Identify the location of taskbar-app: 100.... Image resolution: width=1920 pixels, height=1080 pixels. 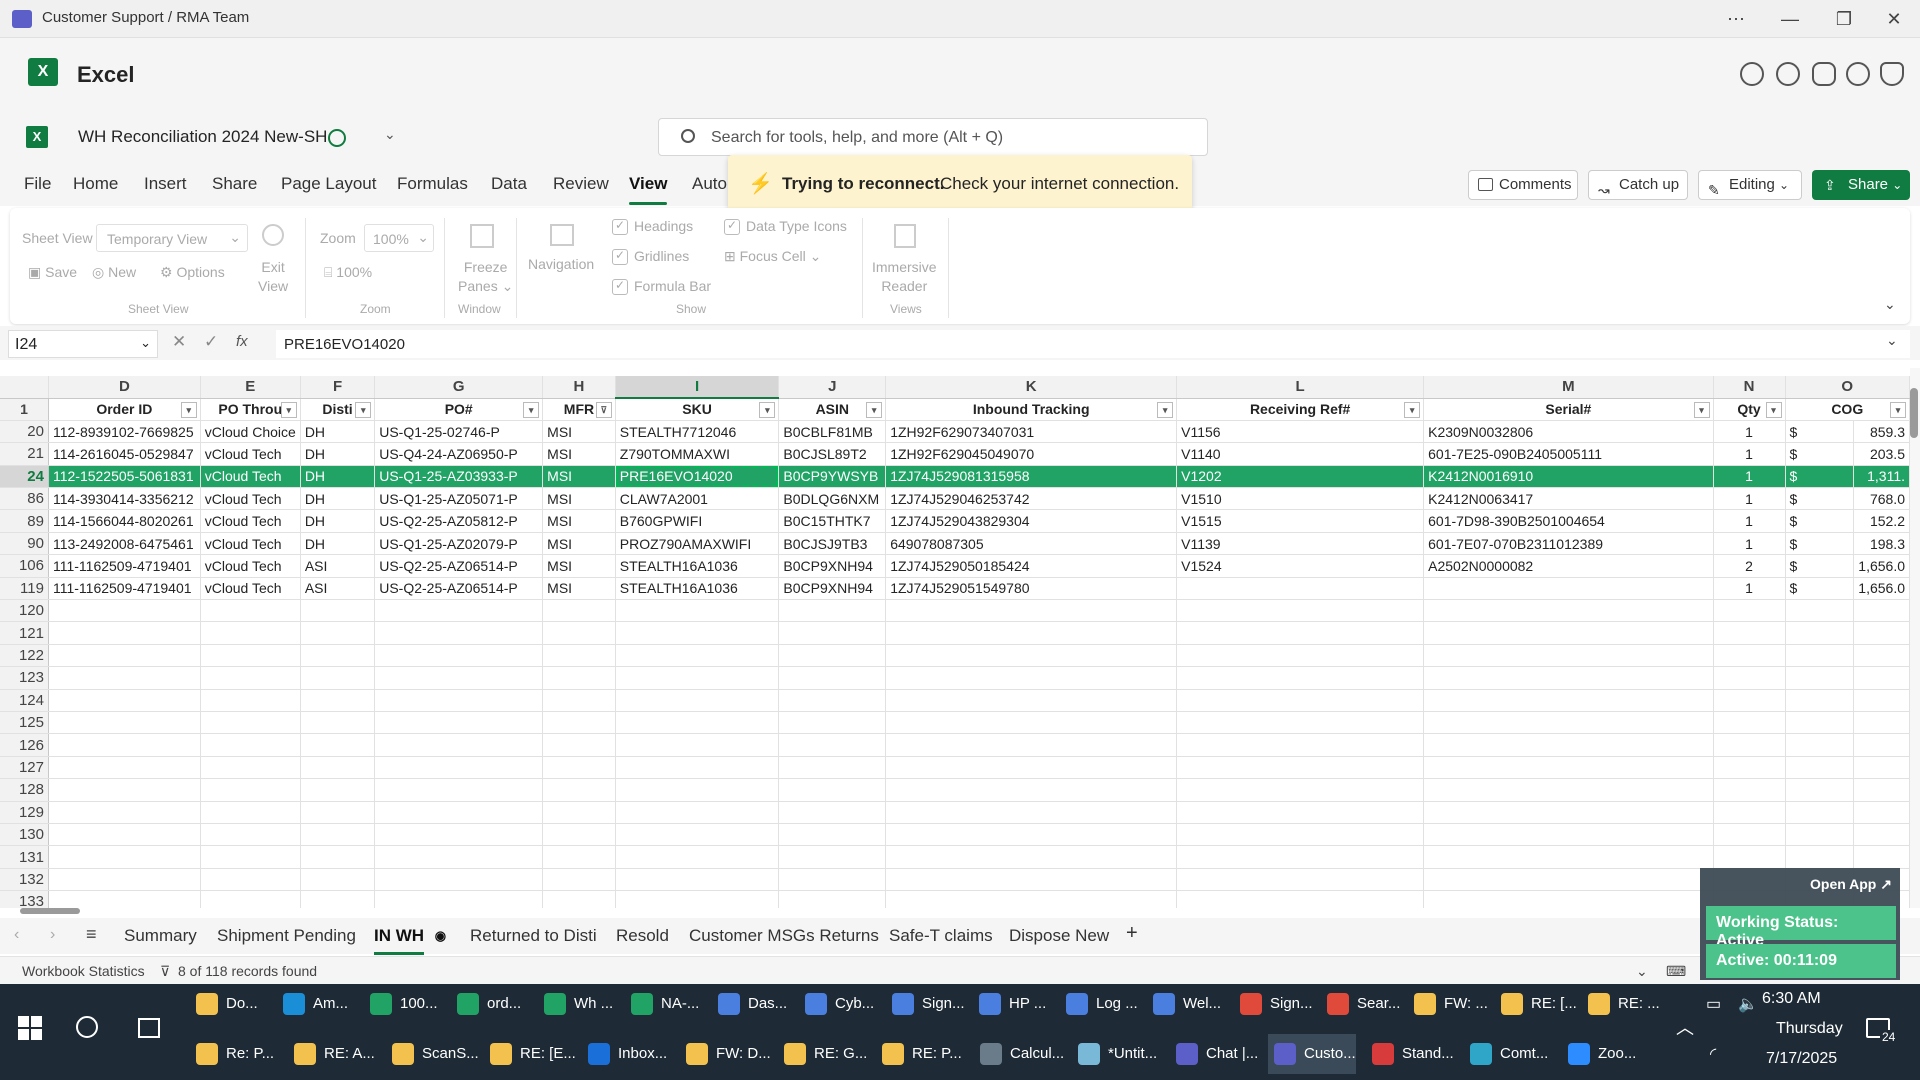
(401, 1004).